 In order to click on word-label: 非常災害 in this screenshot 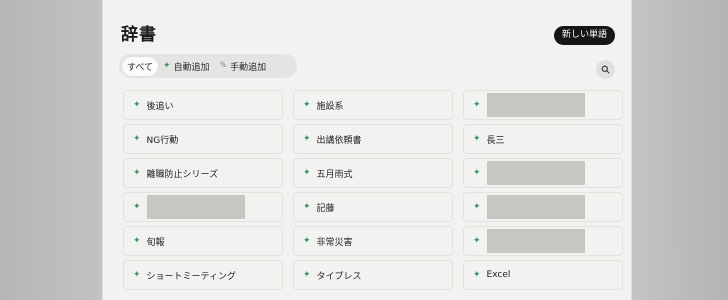, I will do `click(334, 242)`.